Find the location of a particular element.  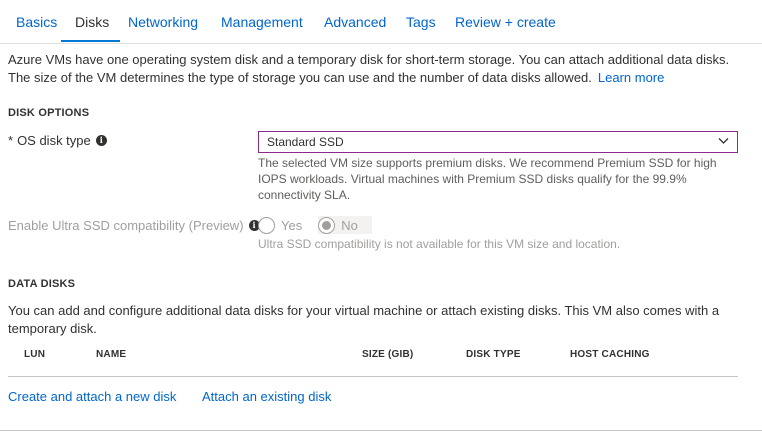

attach-existing-disk-link: Attach an existing disk is located at coordinates (266, 396).